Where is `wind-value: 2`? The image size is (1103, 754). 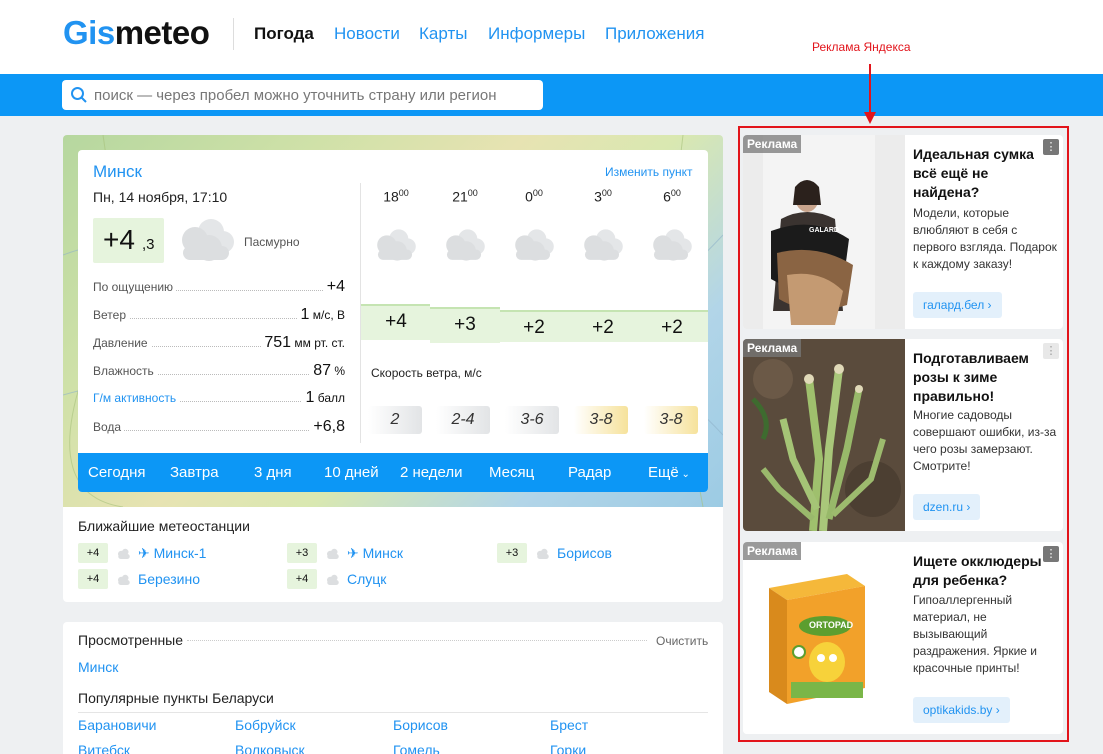 wind-value: 2 is located at coordinates (395, 420).